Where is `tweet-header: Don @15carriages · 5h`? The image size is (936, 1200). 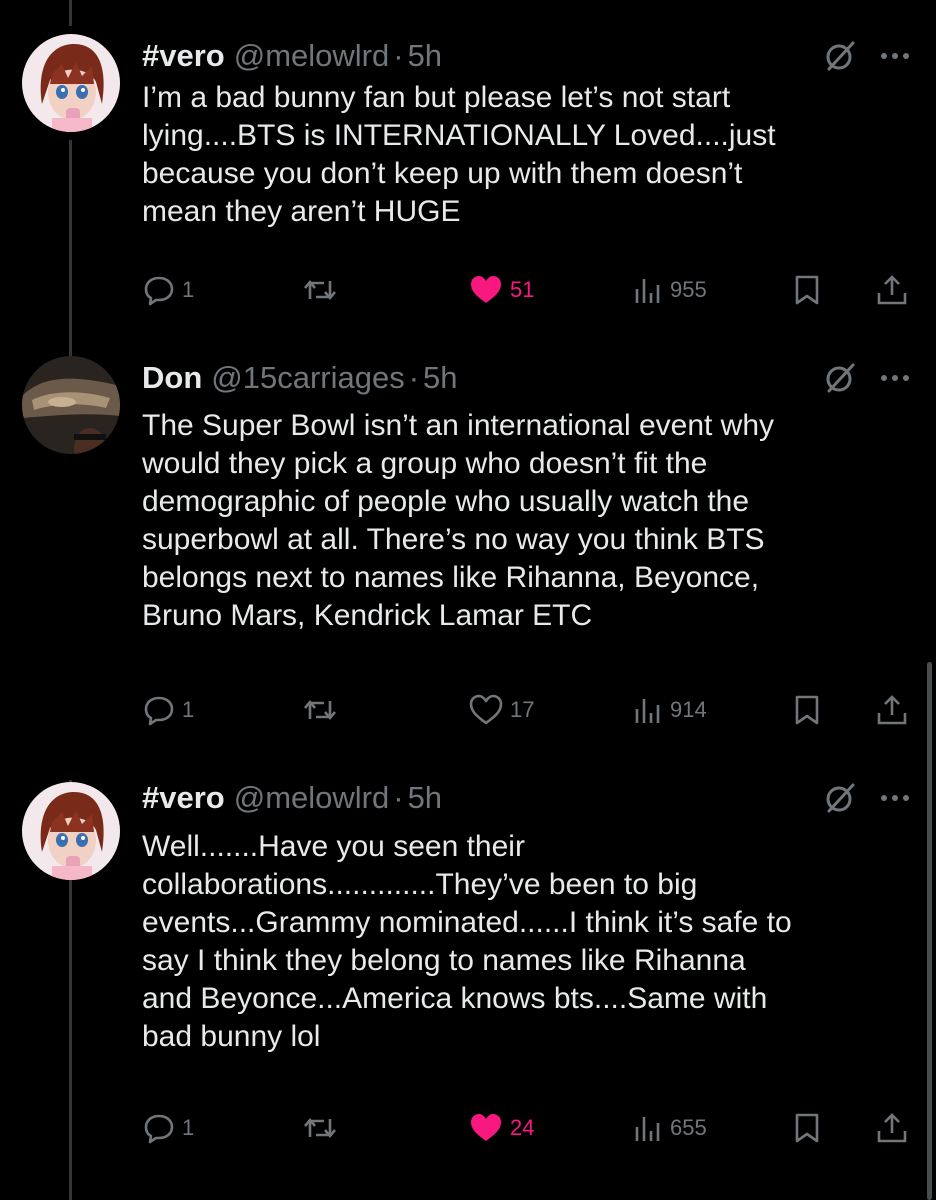
tweet-header: Don @15carriages · 5h is located at coordinates (300, 378).